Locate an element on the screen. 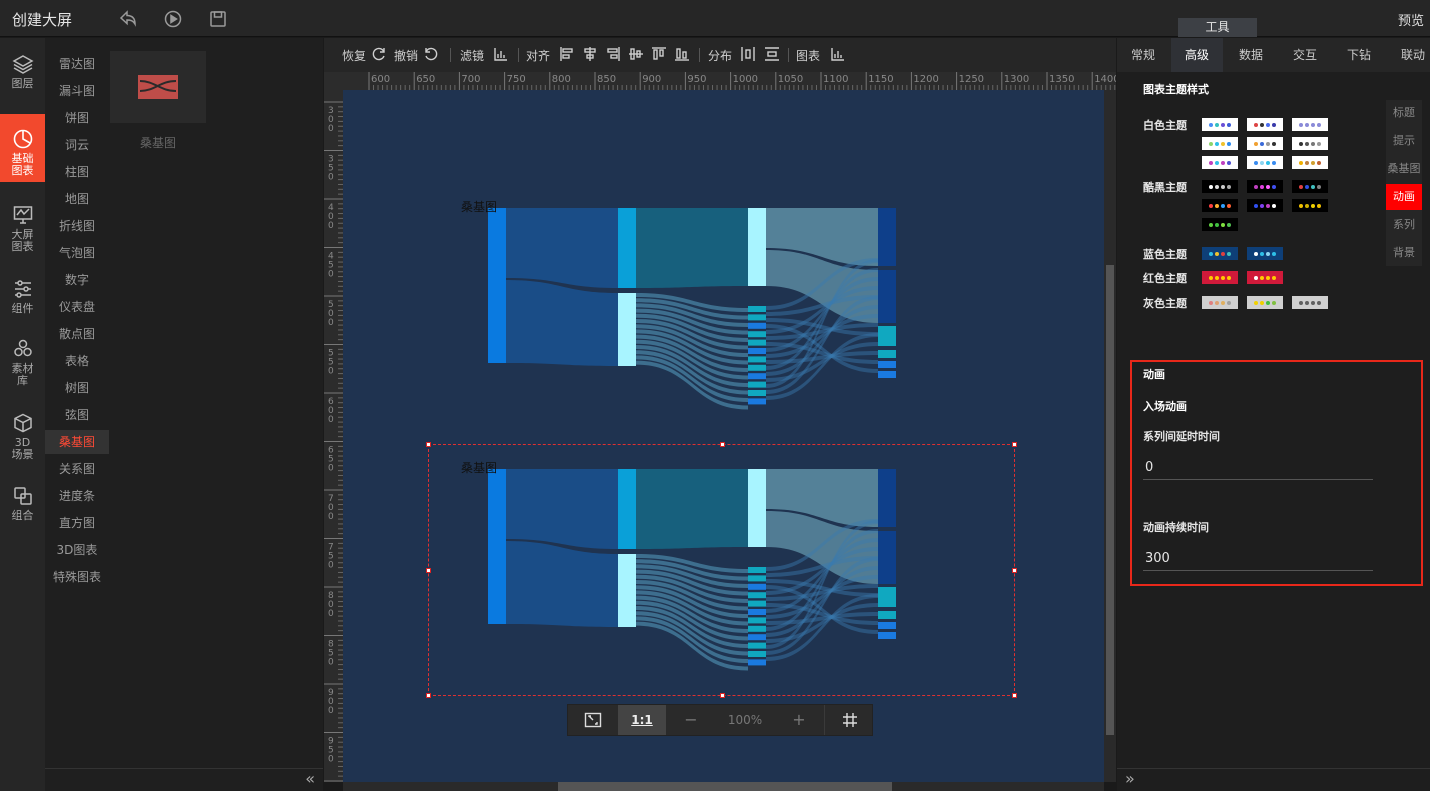  property-tab: 数据 is located at coordinates (1251, 55).